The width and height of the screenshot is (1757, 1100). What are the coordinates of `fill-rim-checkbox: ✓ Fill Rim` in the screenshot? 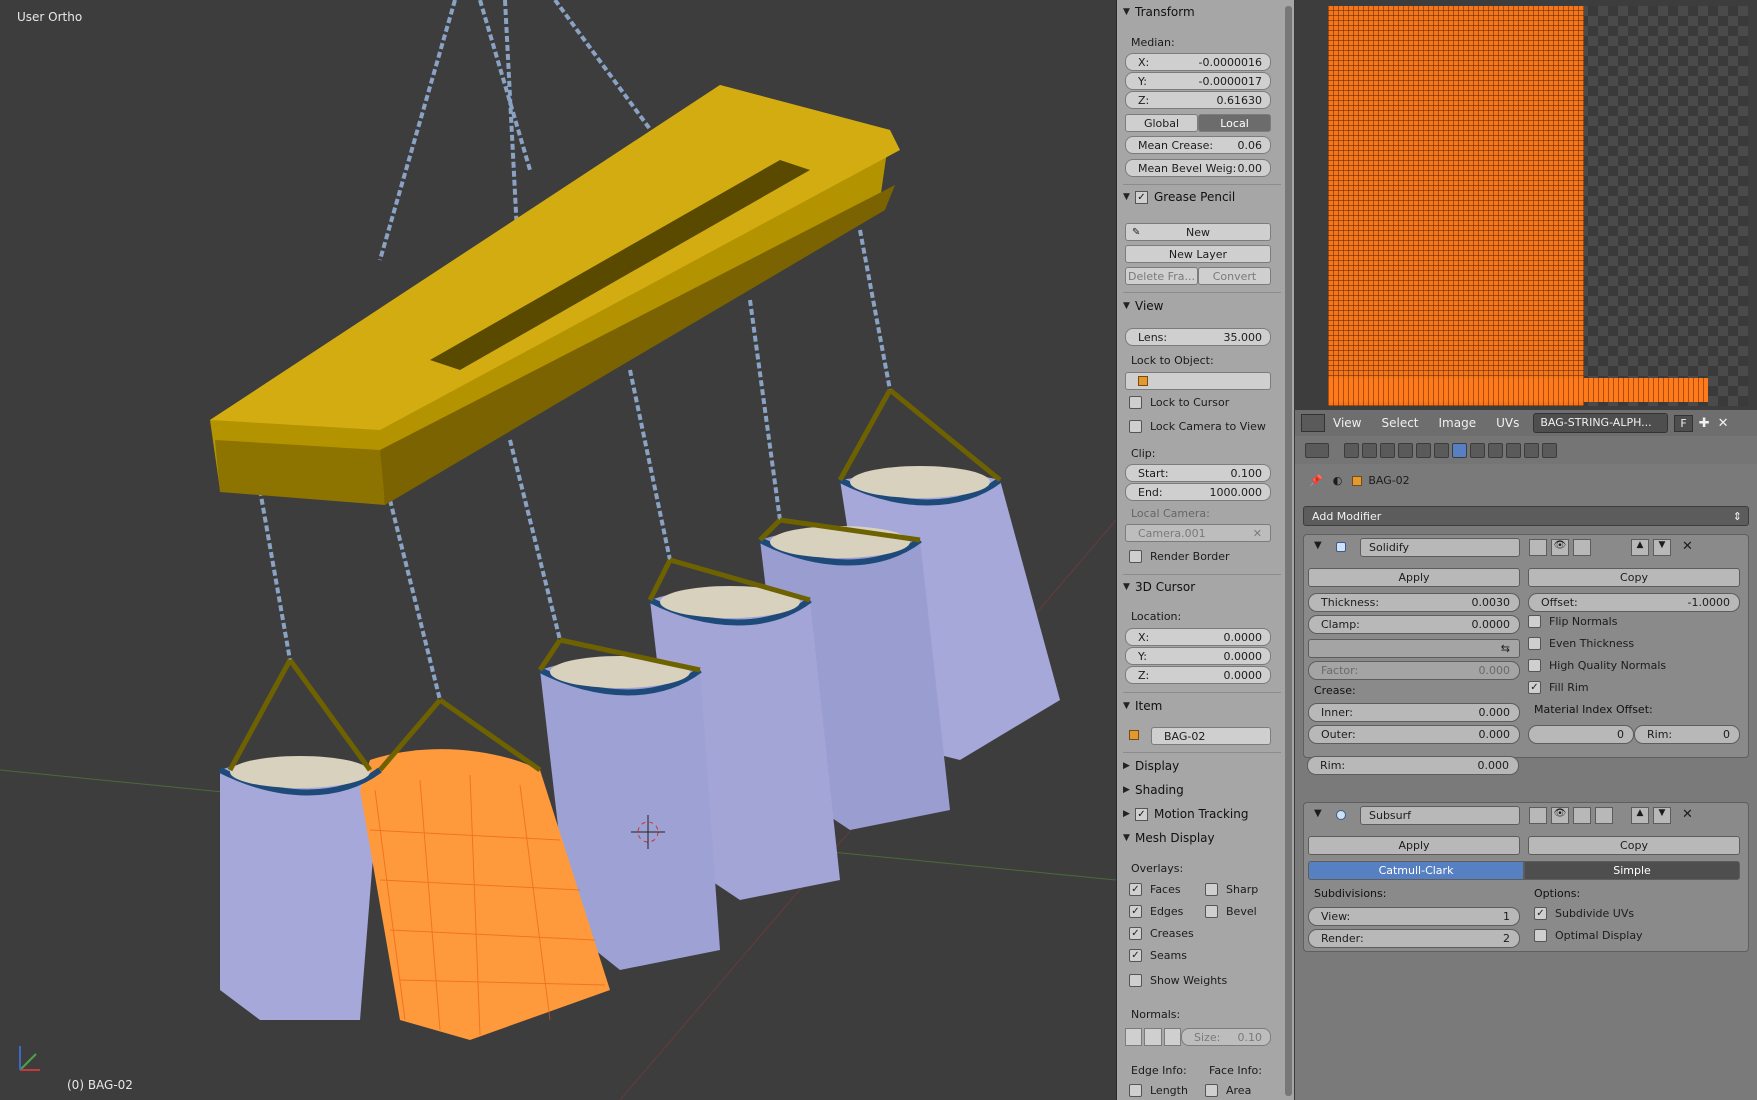 It's located at (1558, 687).